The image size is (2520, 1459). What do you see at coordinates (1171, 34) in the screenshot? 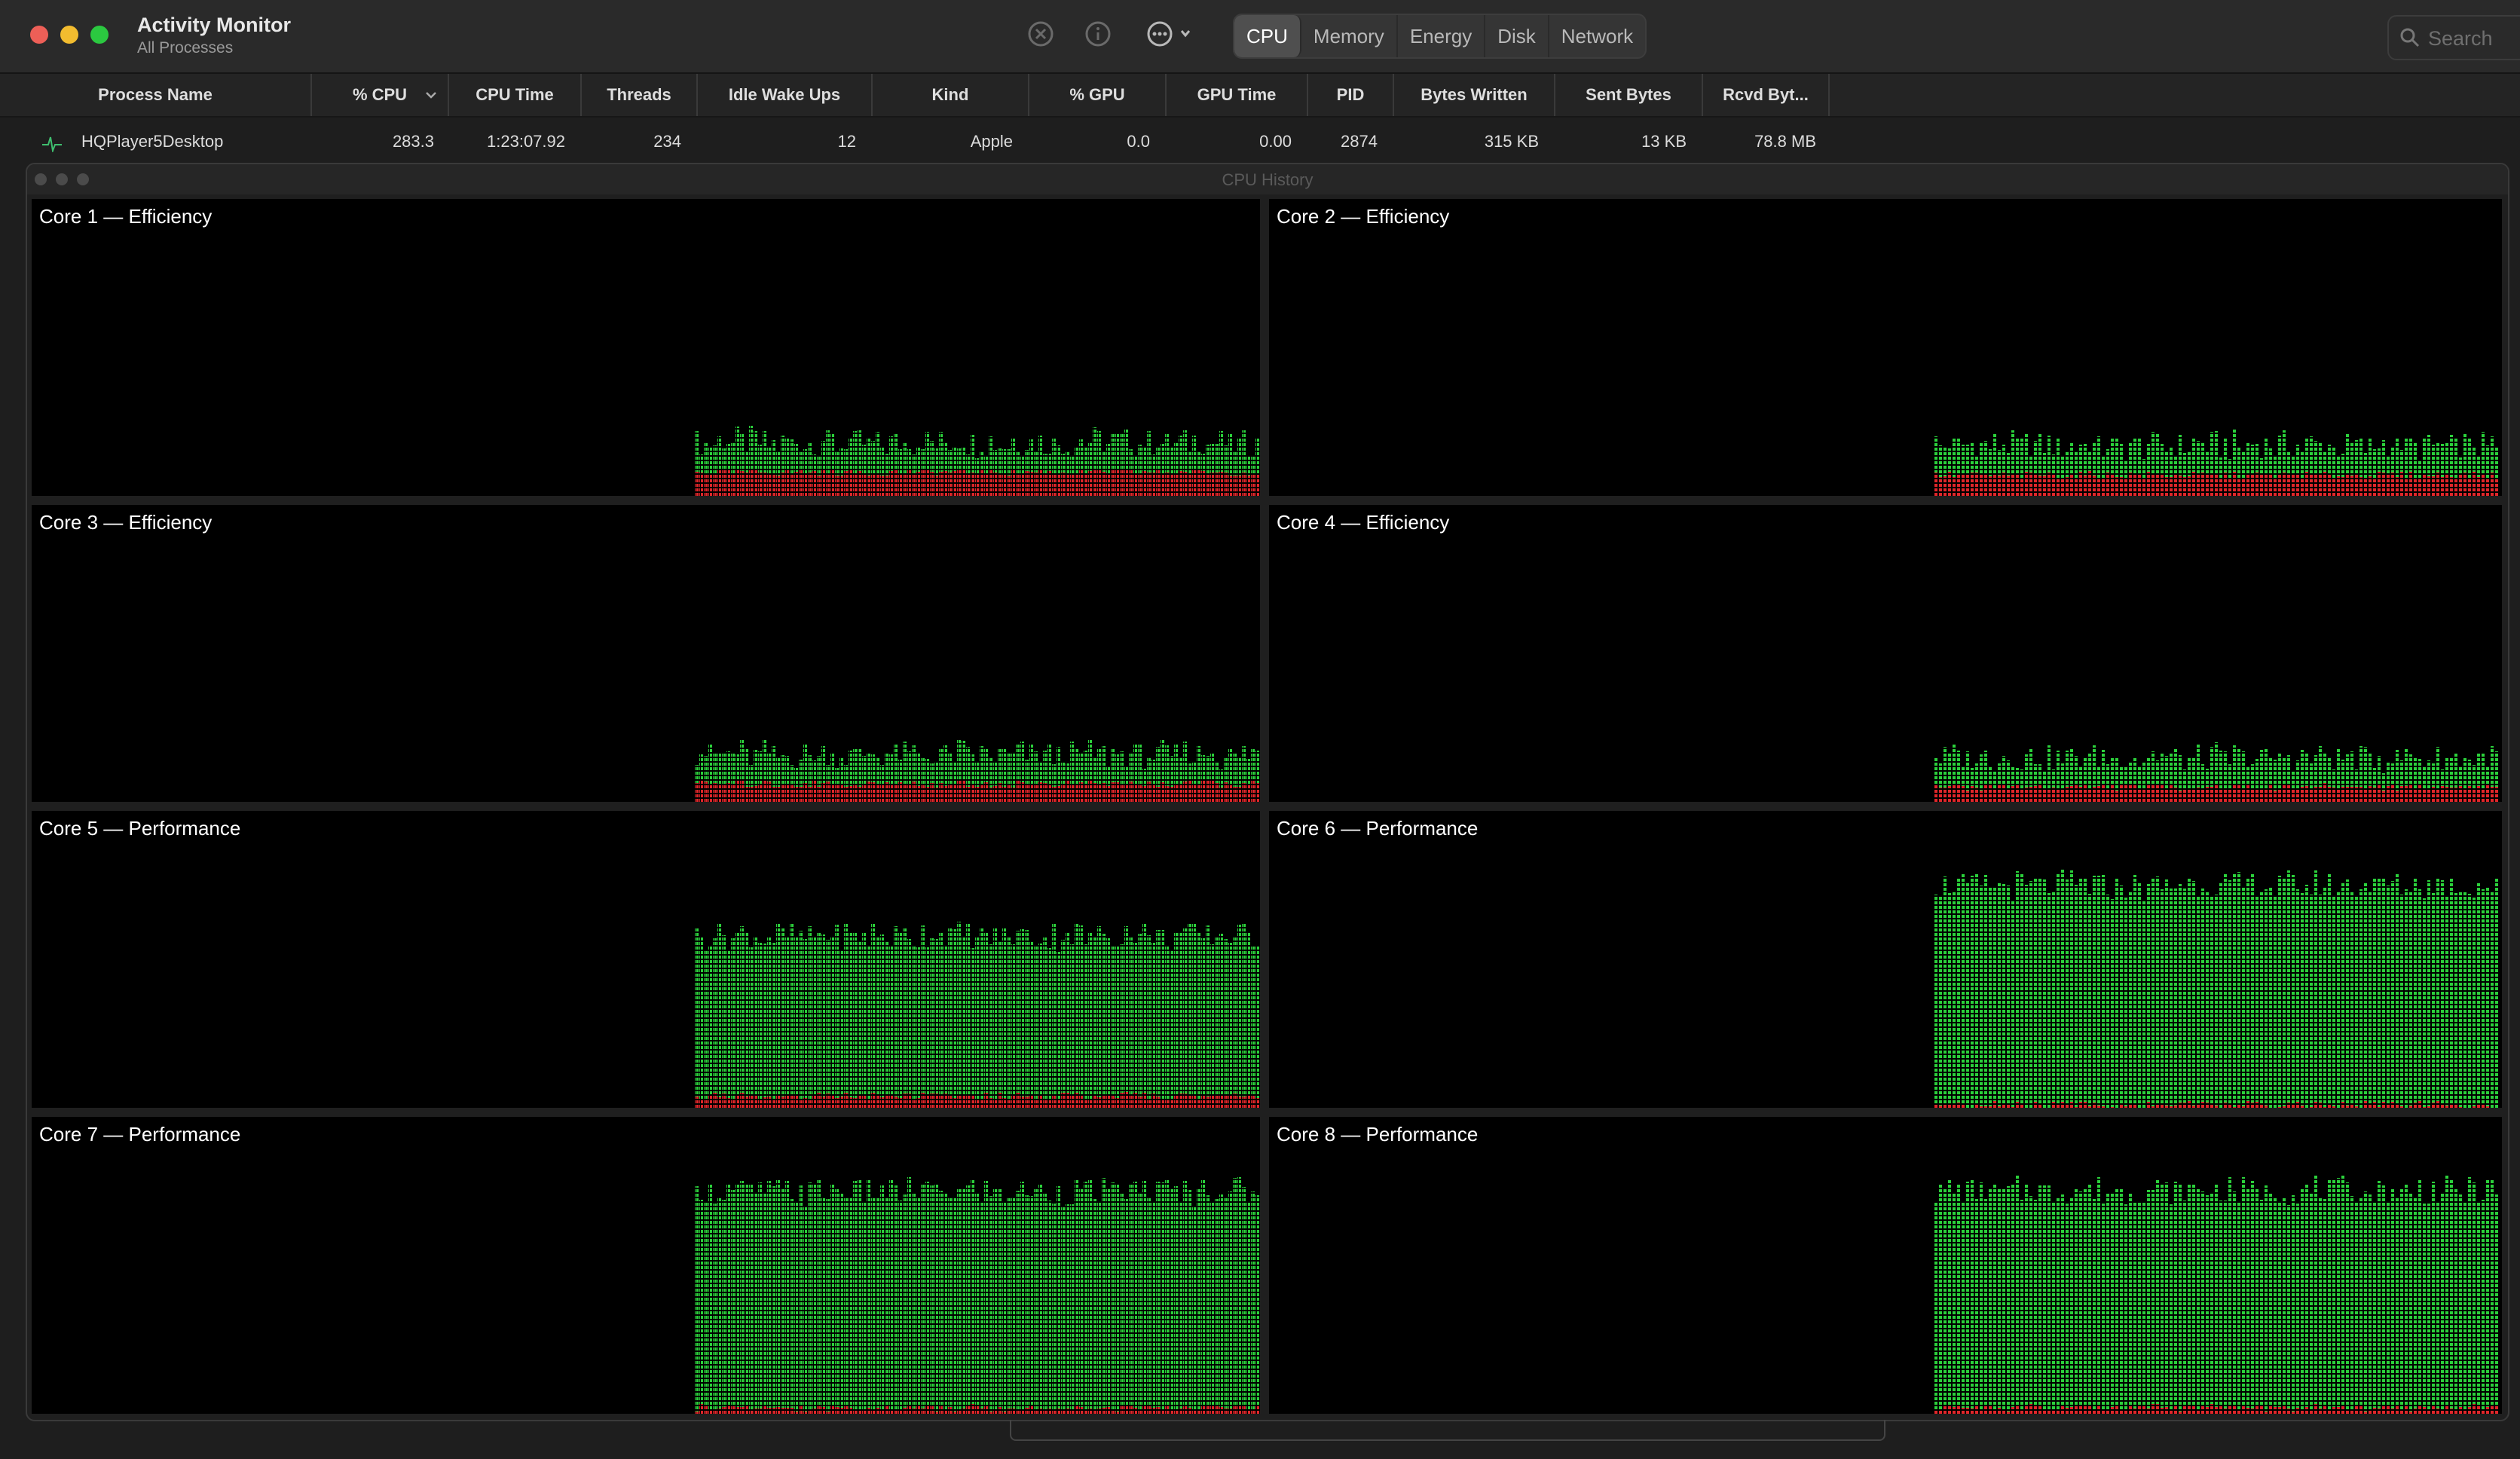
I see `more-options-icon` at bounding box center [1171, 34].